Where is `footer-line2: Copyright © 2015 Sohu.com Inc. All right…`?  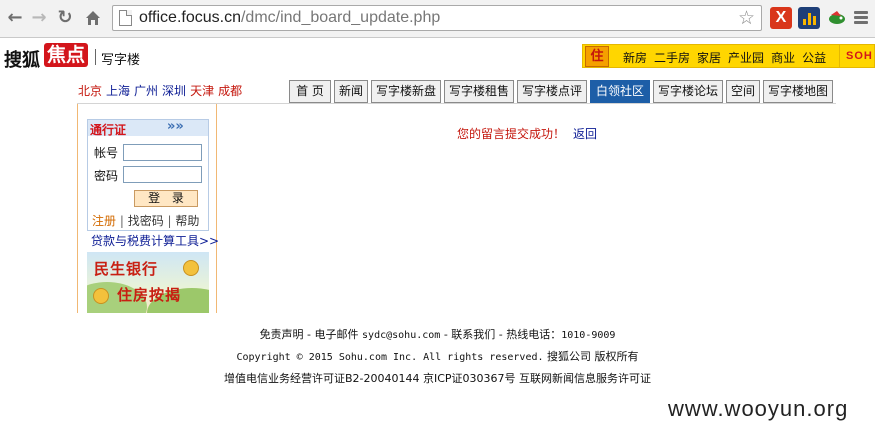 footer-line2: Copyright © 2015 Sohu.com Inc. All right… is located at coordinates (437, 356).